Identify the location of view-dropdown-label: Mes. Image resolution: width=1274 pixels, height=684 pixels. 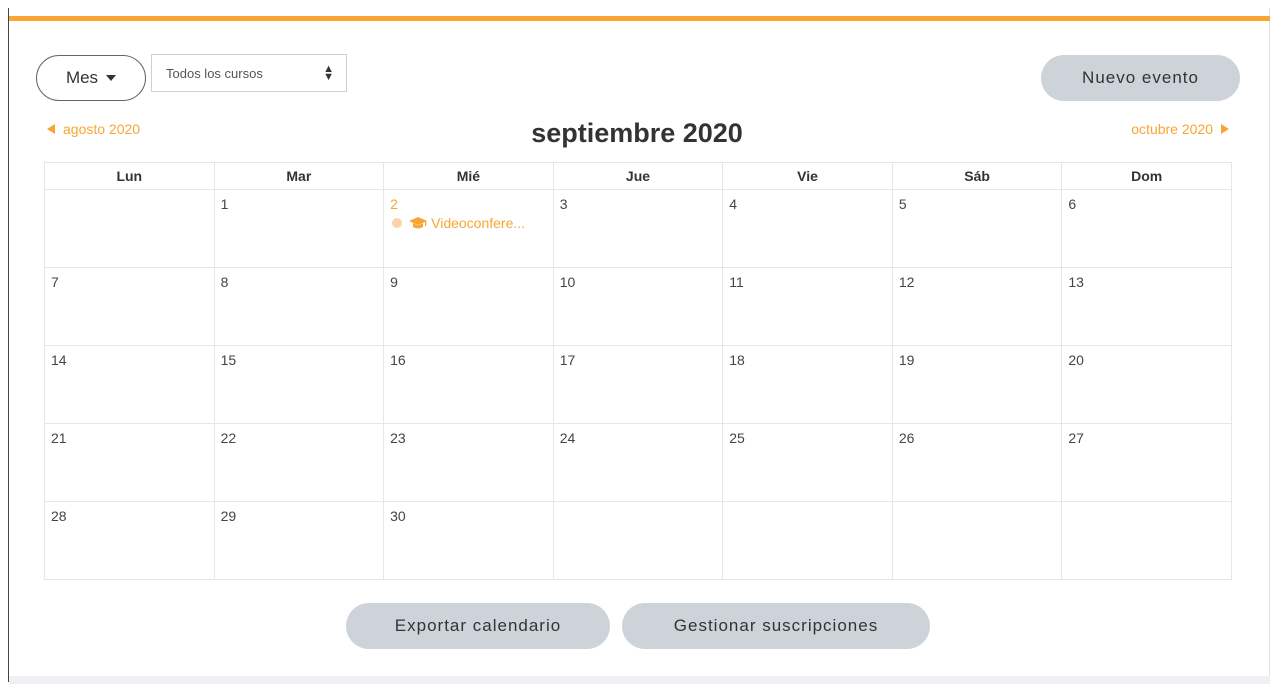
(82, 77).